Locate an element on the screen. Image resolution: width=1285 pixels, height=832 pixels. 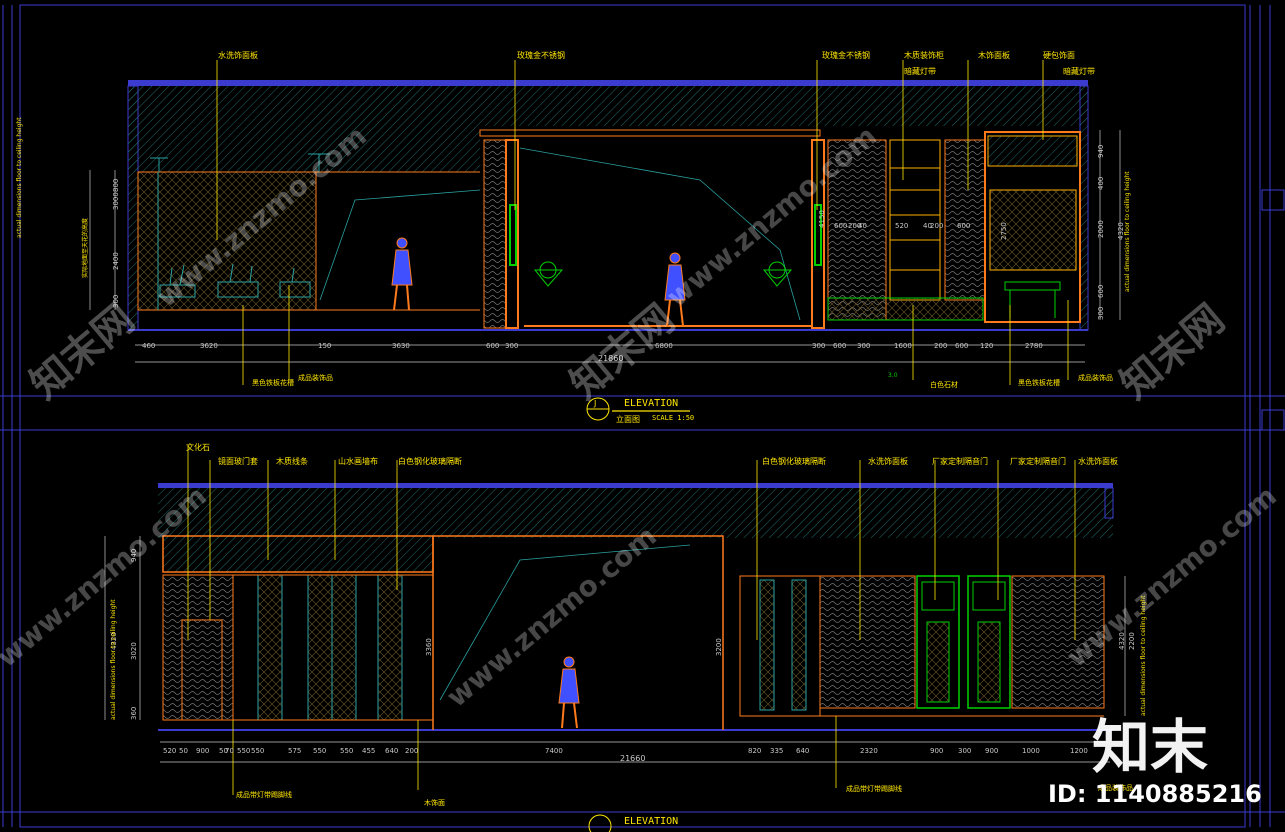
callout-code: ST 05 is located at coordinates (881, 449).